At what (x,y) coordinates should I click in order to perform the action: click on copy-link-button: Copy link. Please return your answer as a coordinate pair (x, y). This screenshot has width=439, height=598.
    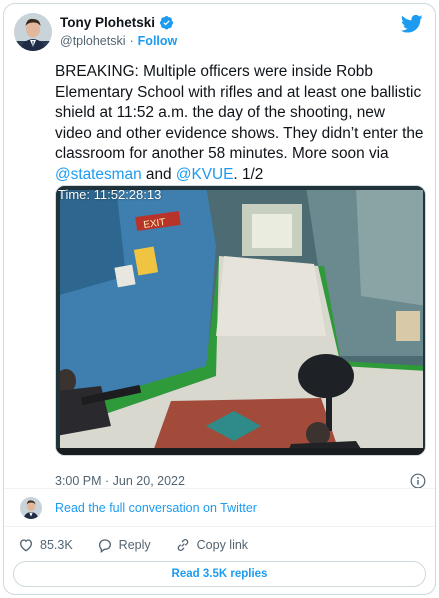
    Looking at the image, I should click on (211, 545).